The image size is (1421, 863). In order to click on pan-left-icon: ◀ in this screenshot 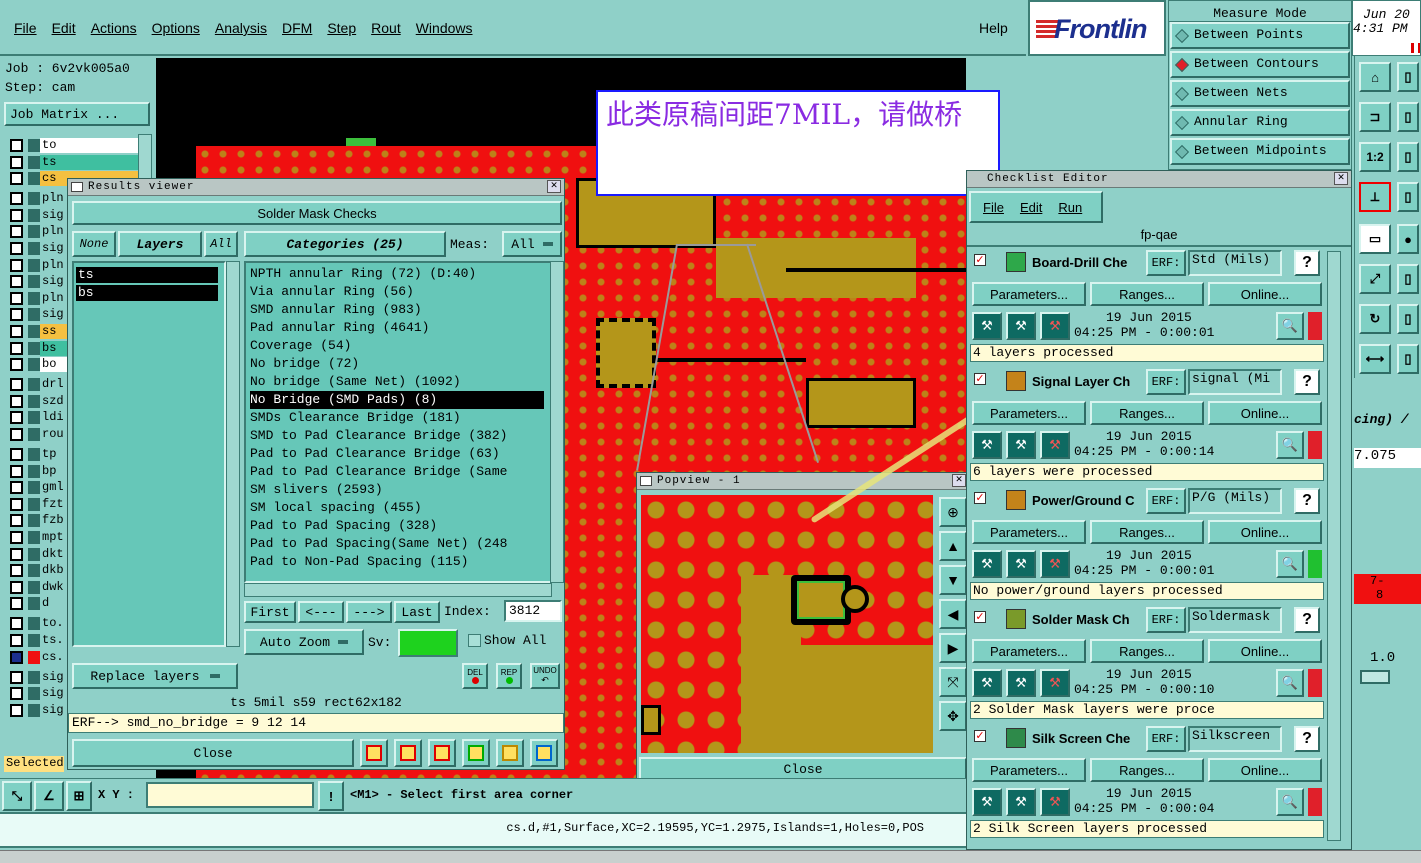, I will do `click(953, 614)`.